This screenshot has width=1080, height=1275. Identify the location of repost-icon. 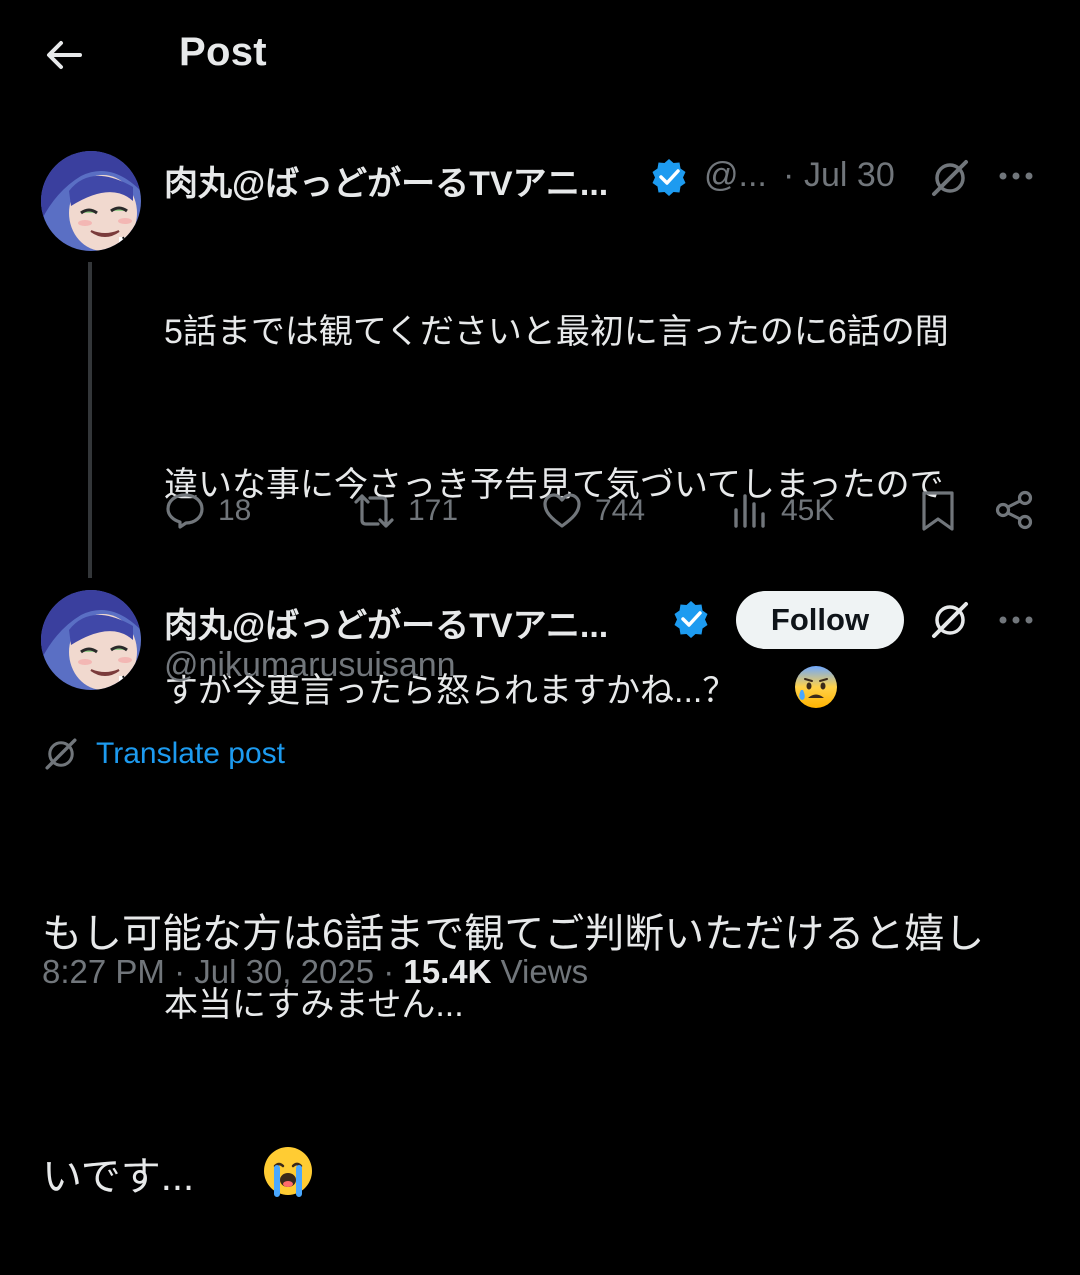
(374, 511).